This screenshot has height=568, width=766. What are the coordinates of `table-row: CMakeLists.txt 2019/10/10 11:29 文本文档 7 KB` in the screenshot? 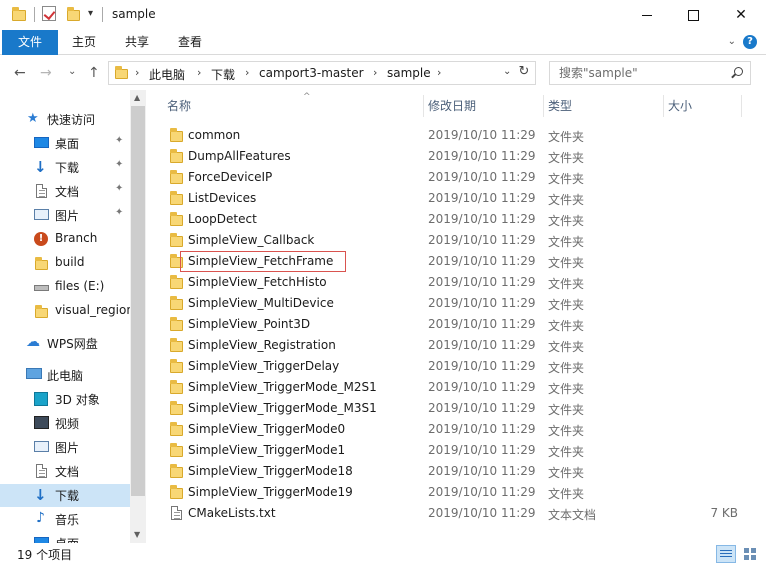 It's located at (452, 513).